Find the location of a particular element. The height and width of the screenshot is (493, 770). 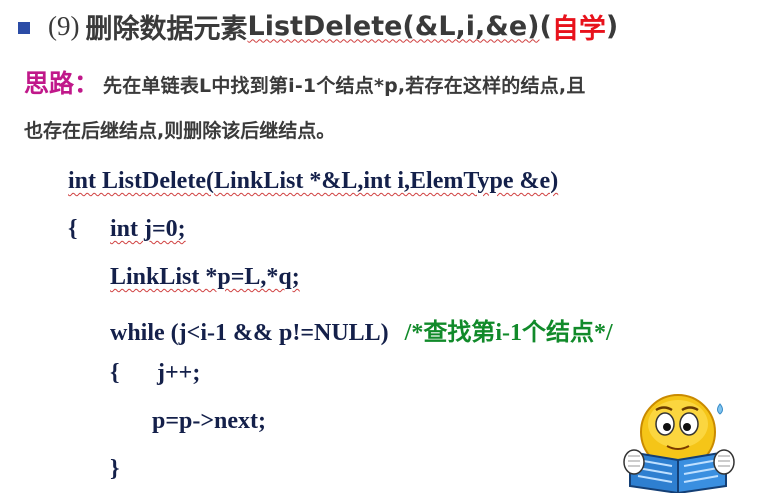

code-line-linklist: LinkList *p=L,*q; is located at coordinates (205, 277).